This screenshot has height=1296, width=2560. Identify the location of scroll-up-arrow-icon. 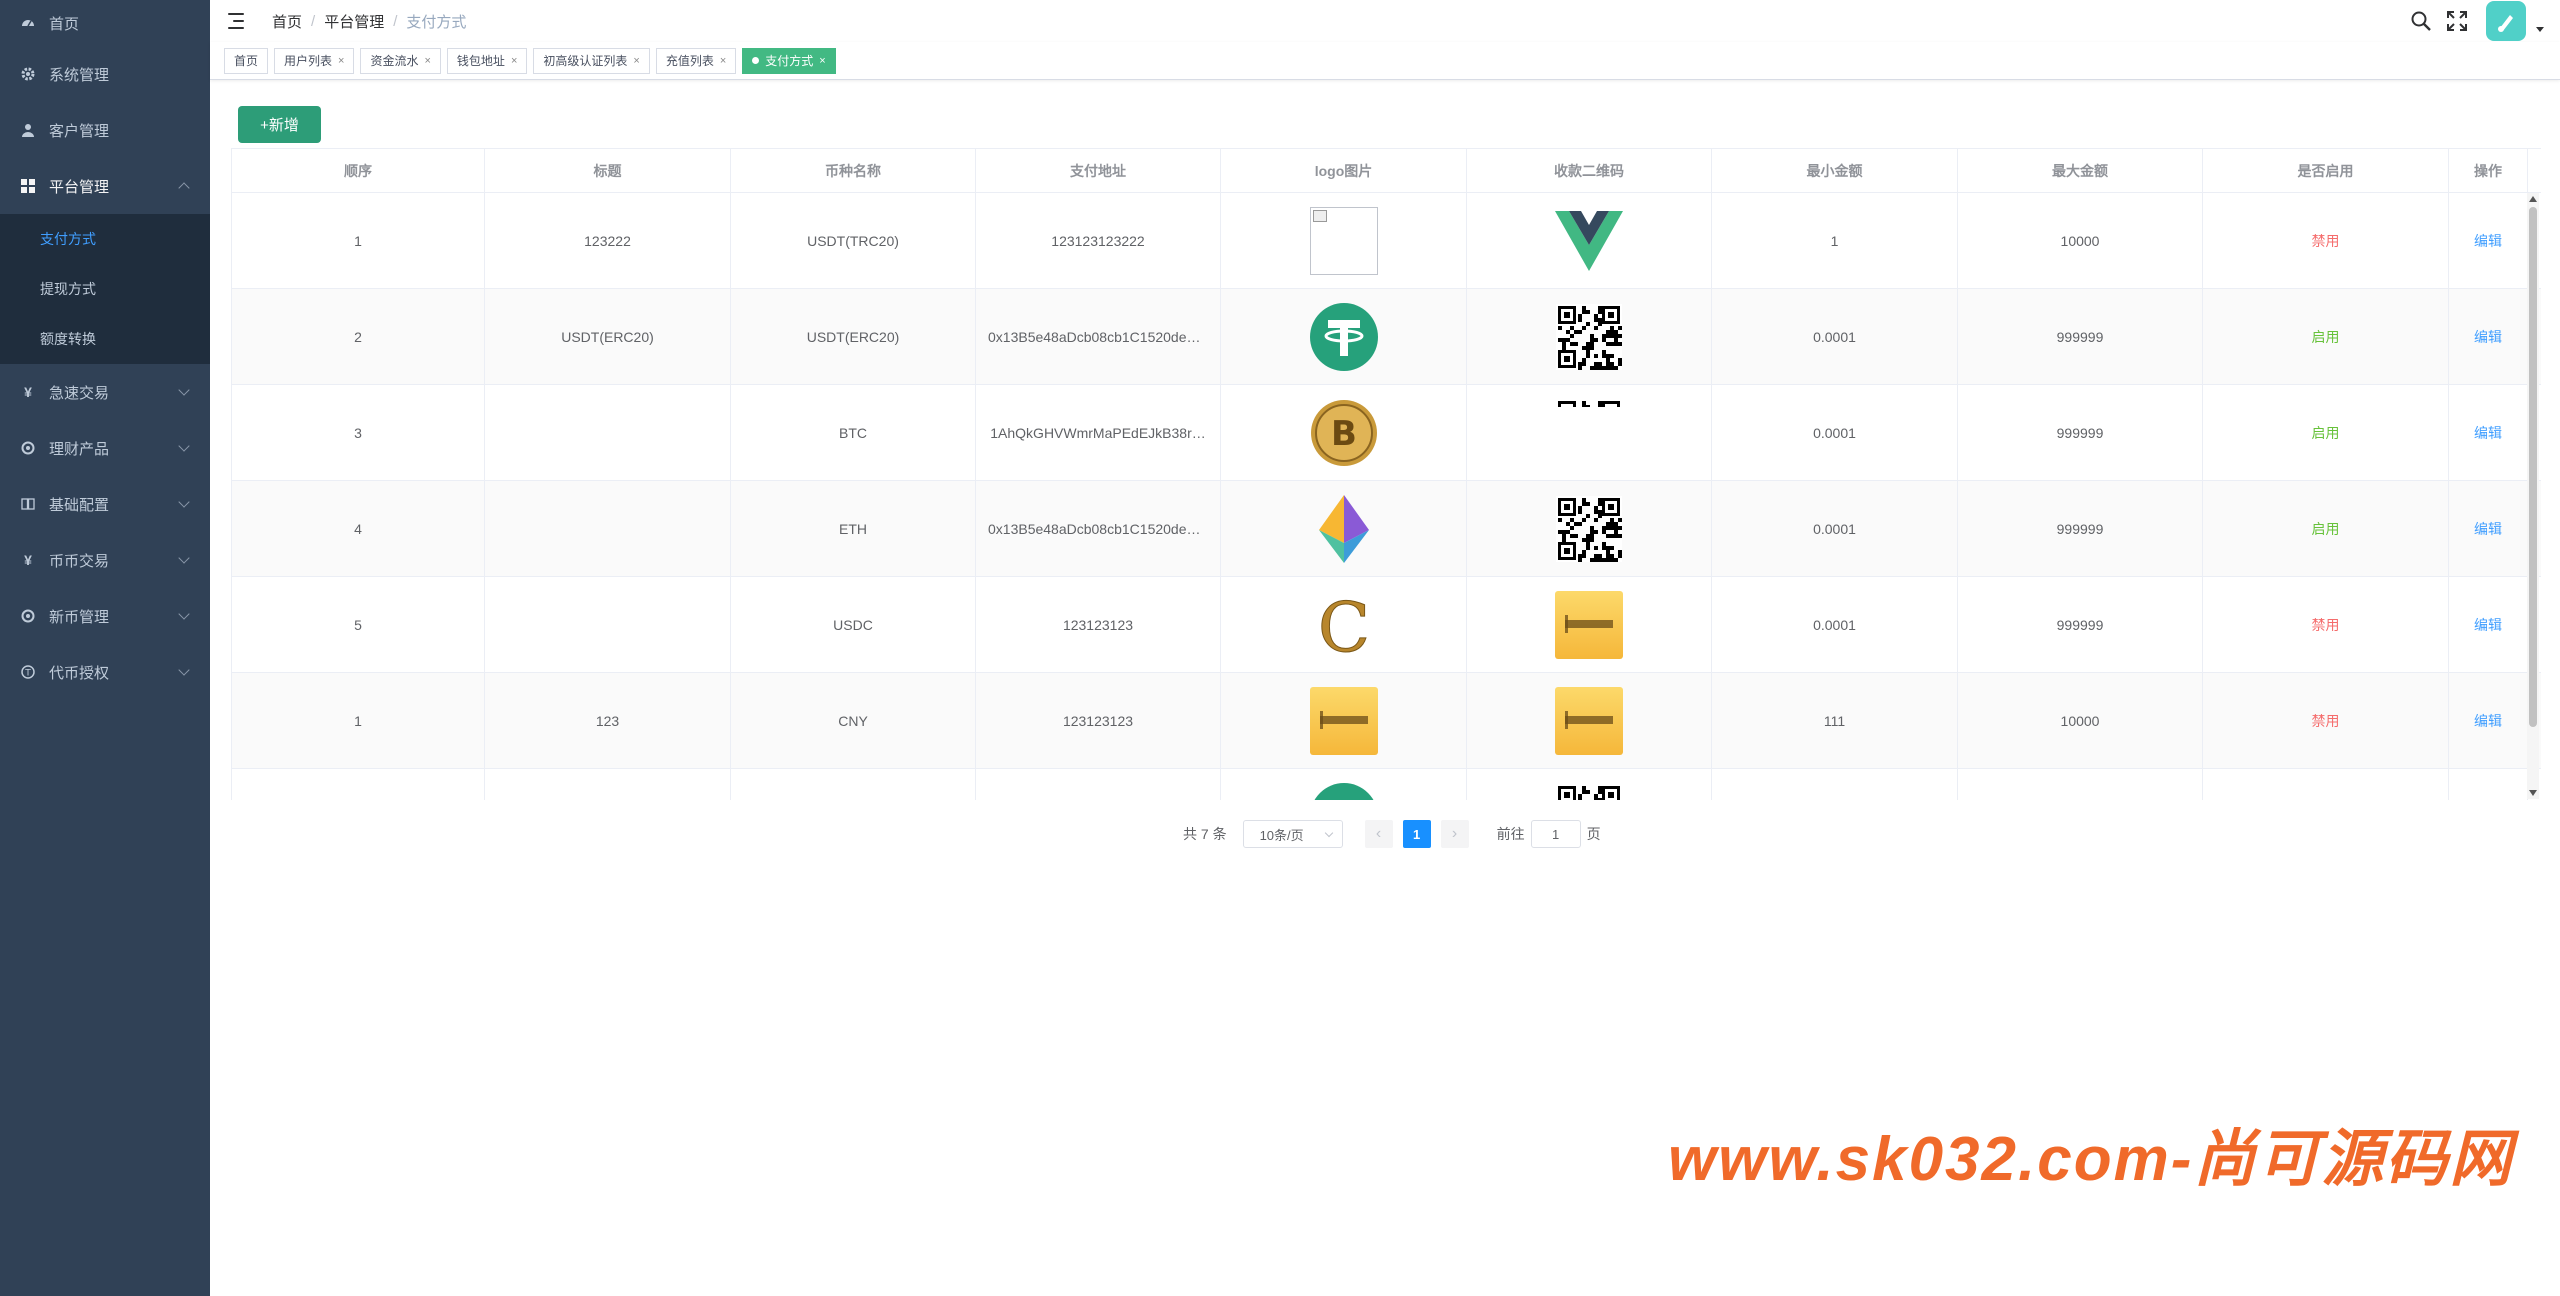
(2533, 199).